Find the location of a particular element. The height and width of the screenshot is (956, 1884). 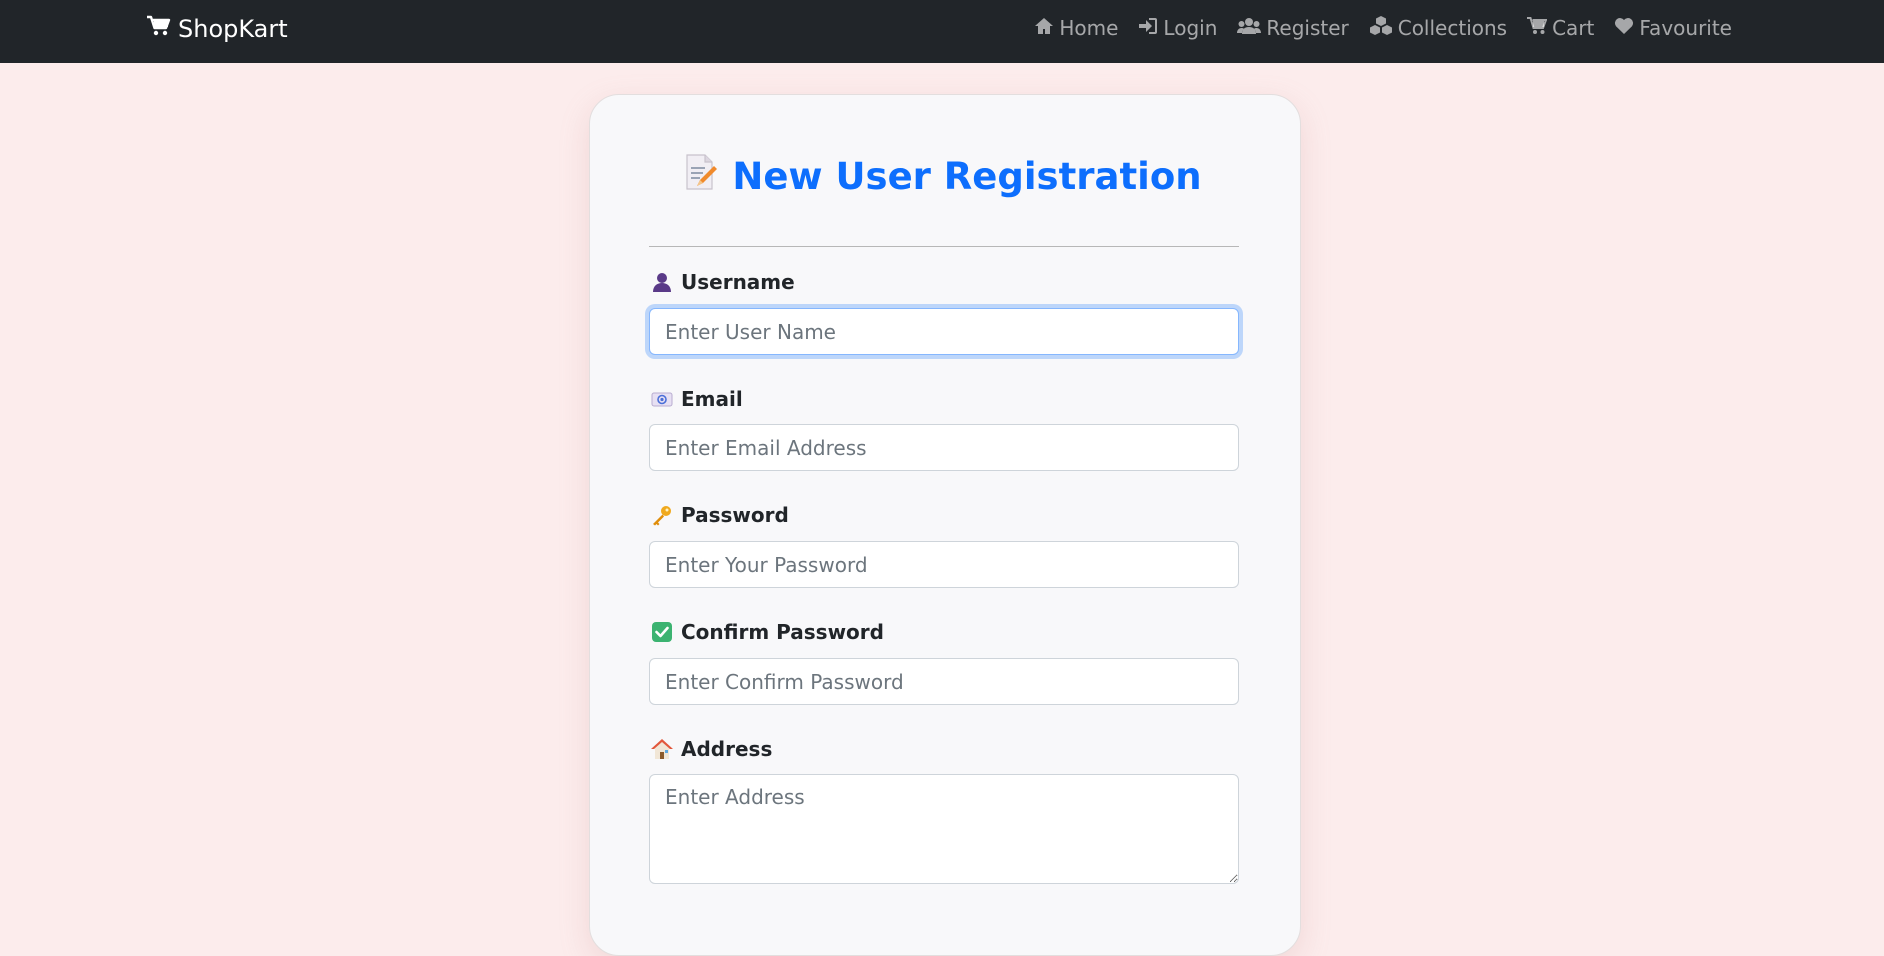

house-icon is located at coordinates (662, 749).